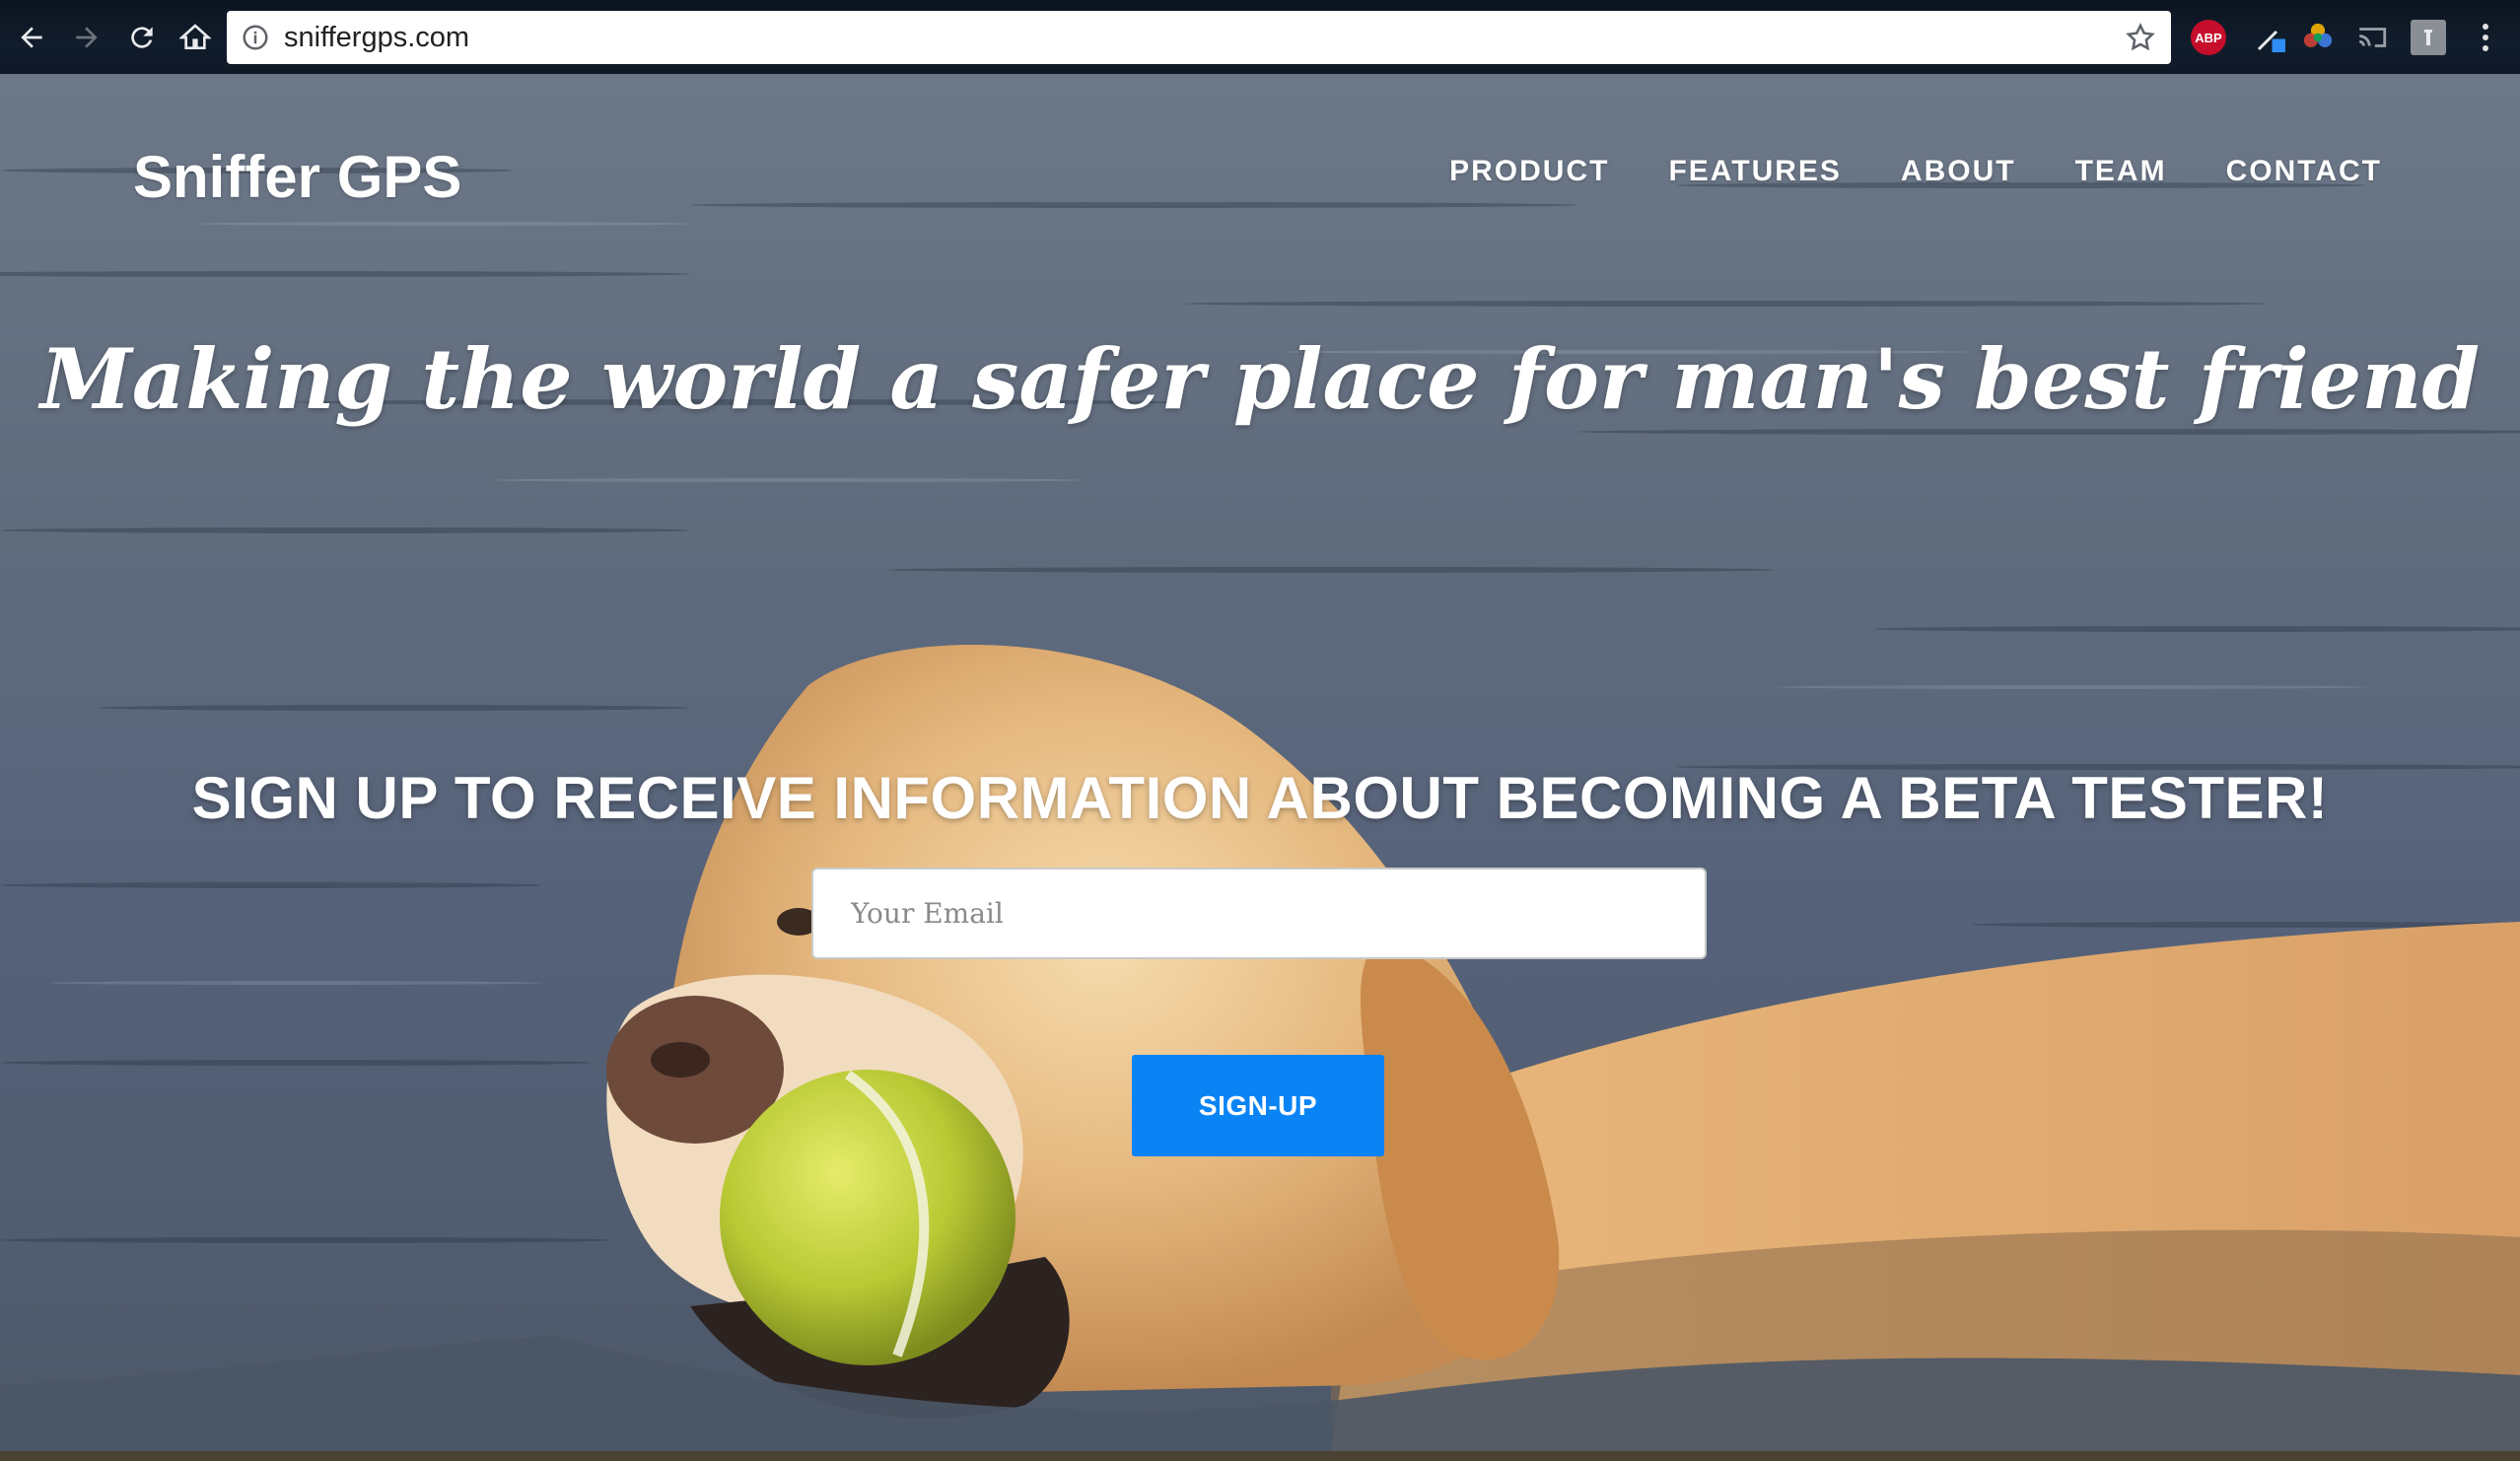 The image size is (2520, 1461). Describe the element at coordinates (1258, 1106) in the screenshot. I see `signup-button: SIGN-UP` at that location.